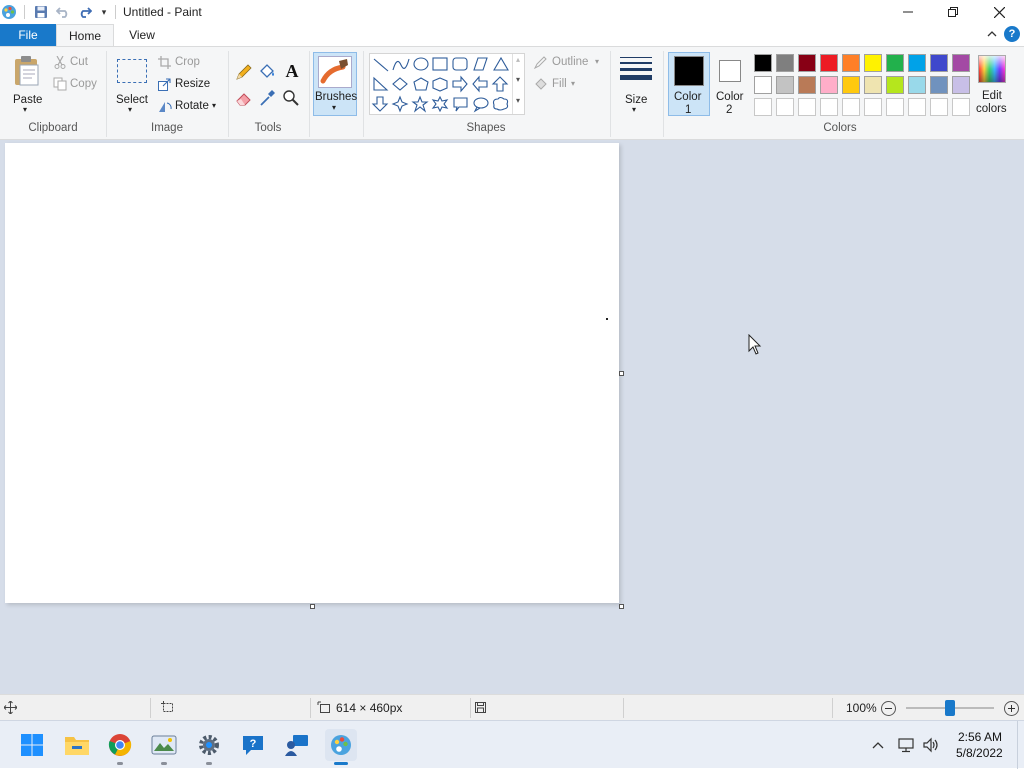 The image size is (1024, 769). What do you see at coordinates (9, 12) in the screenshot?
I see `paint-app-icon` at bounding box center [9, 12].